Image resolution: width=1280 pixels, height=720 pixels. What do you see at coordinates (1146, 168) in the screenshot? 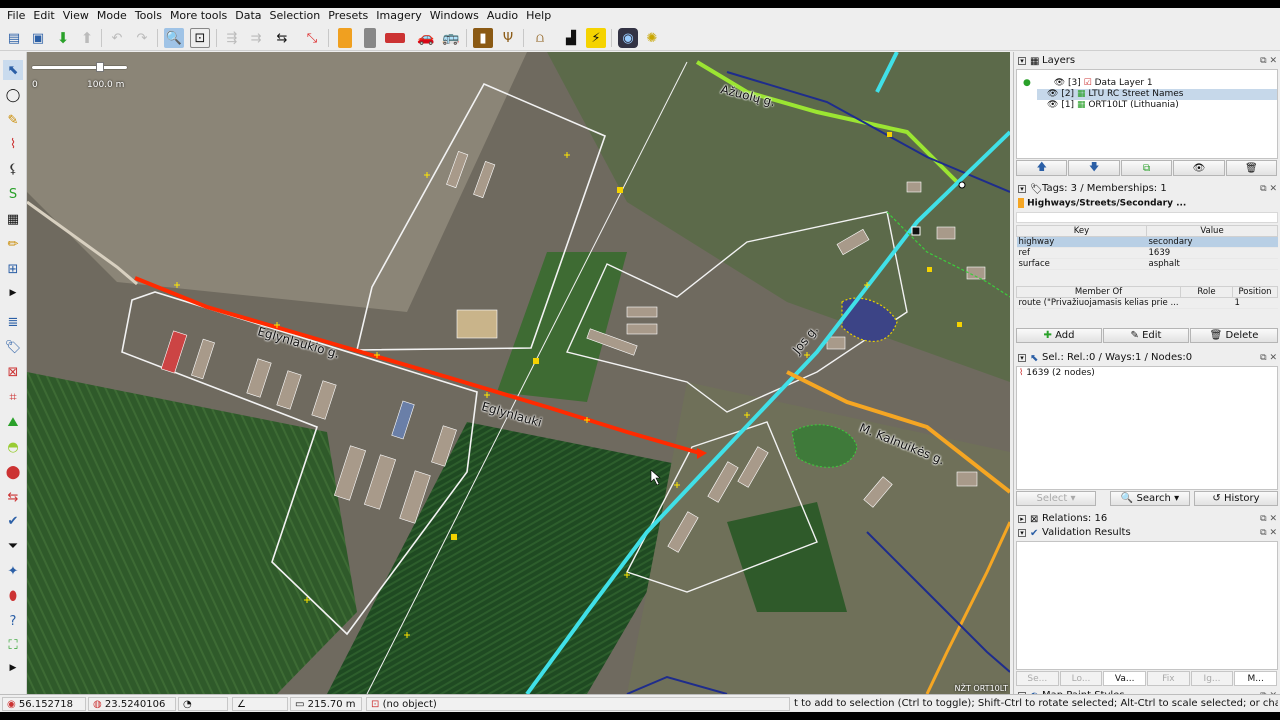
I see `merge-layer-icon: ⧉` at bounding box center [1146, 168].